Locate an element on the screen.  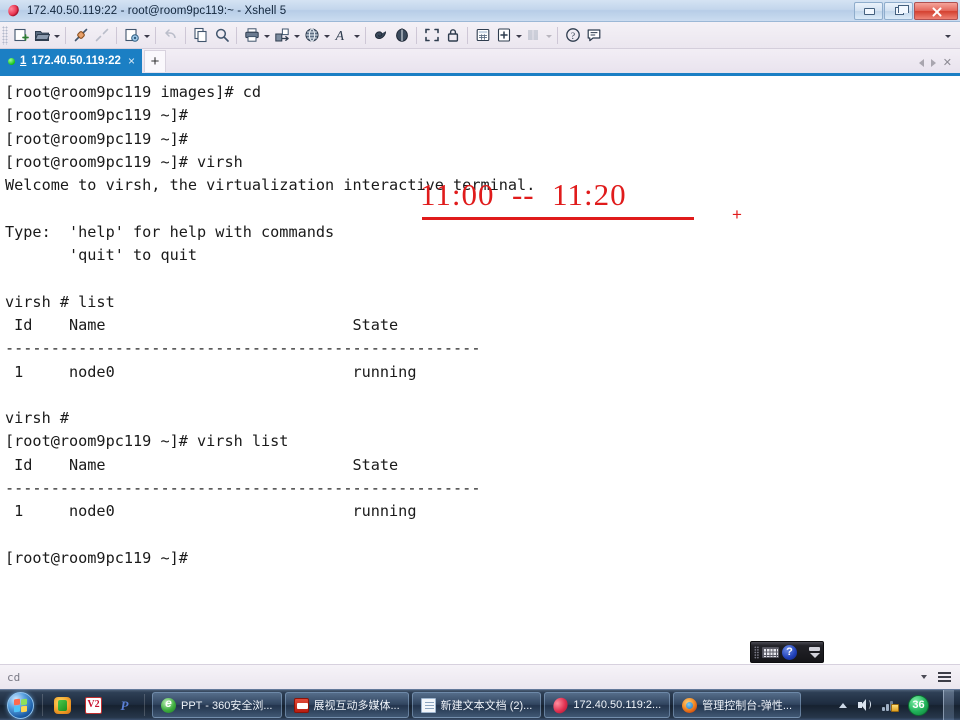
window-controls is located at coordinates (906, 11).